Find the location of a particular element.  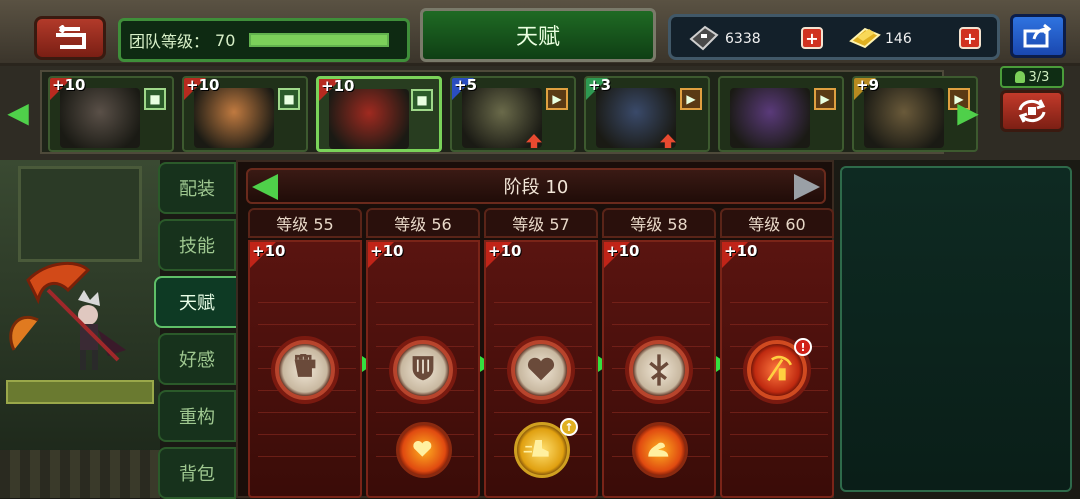

talent-level-requirement: 等级 55 is located at coordinates (305, 223).